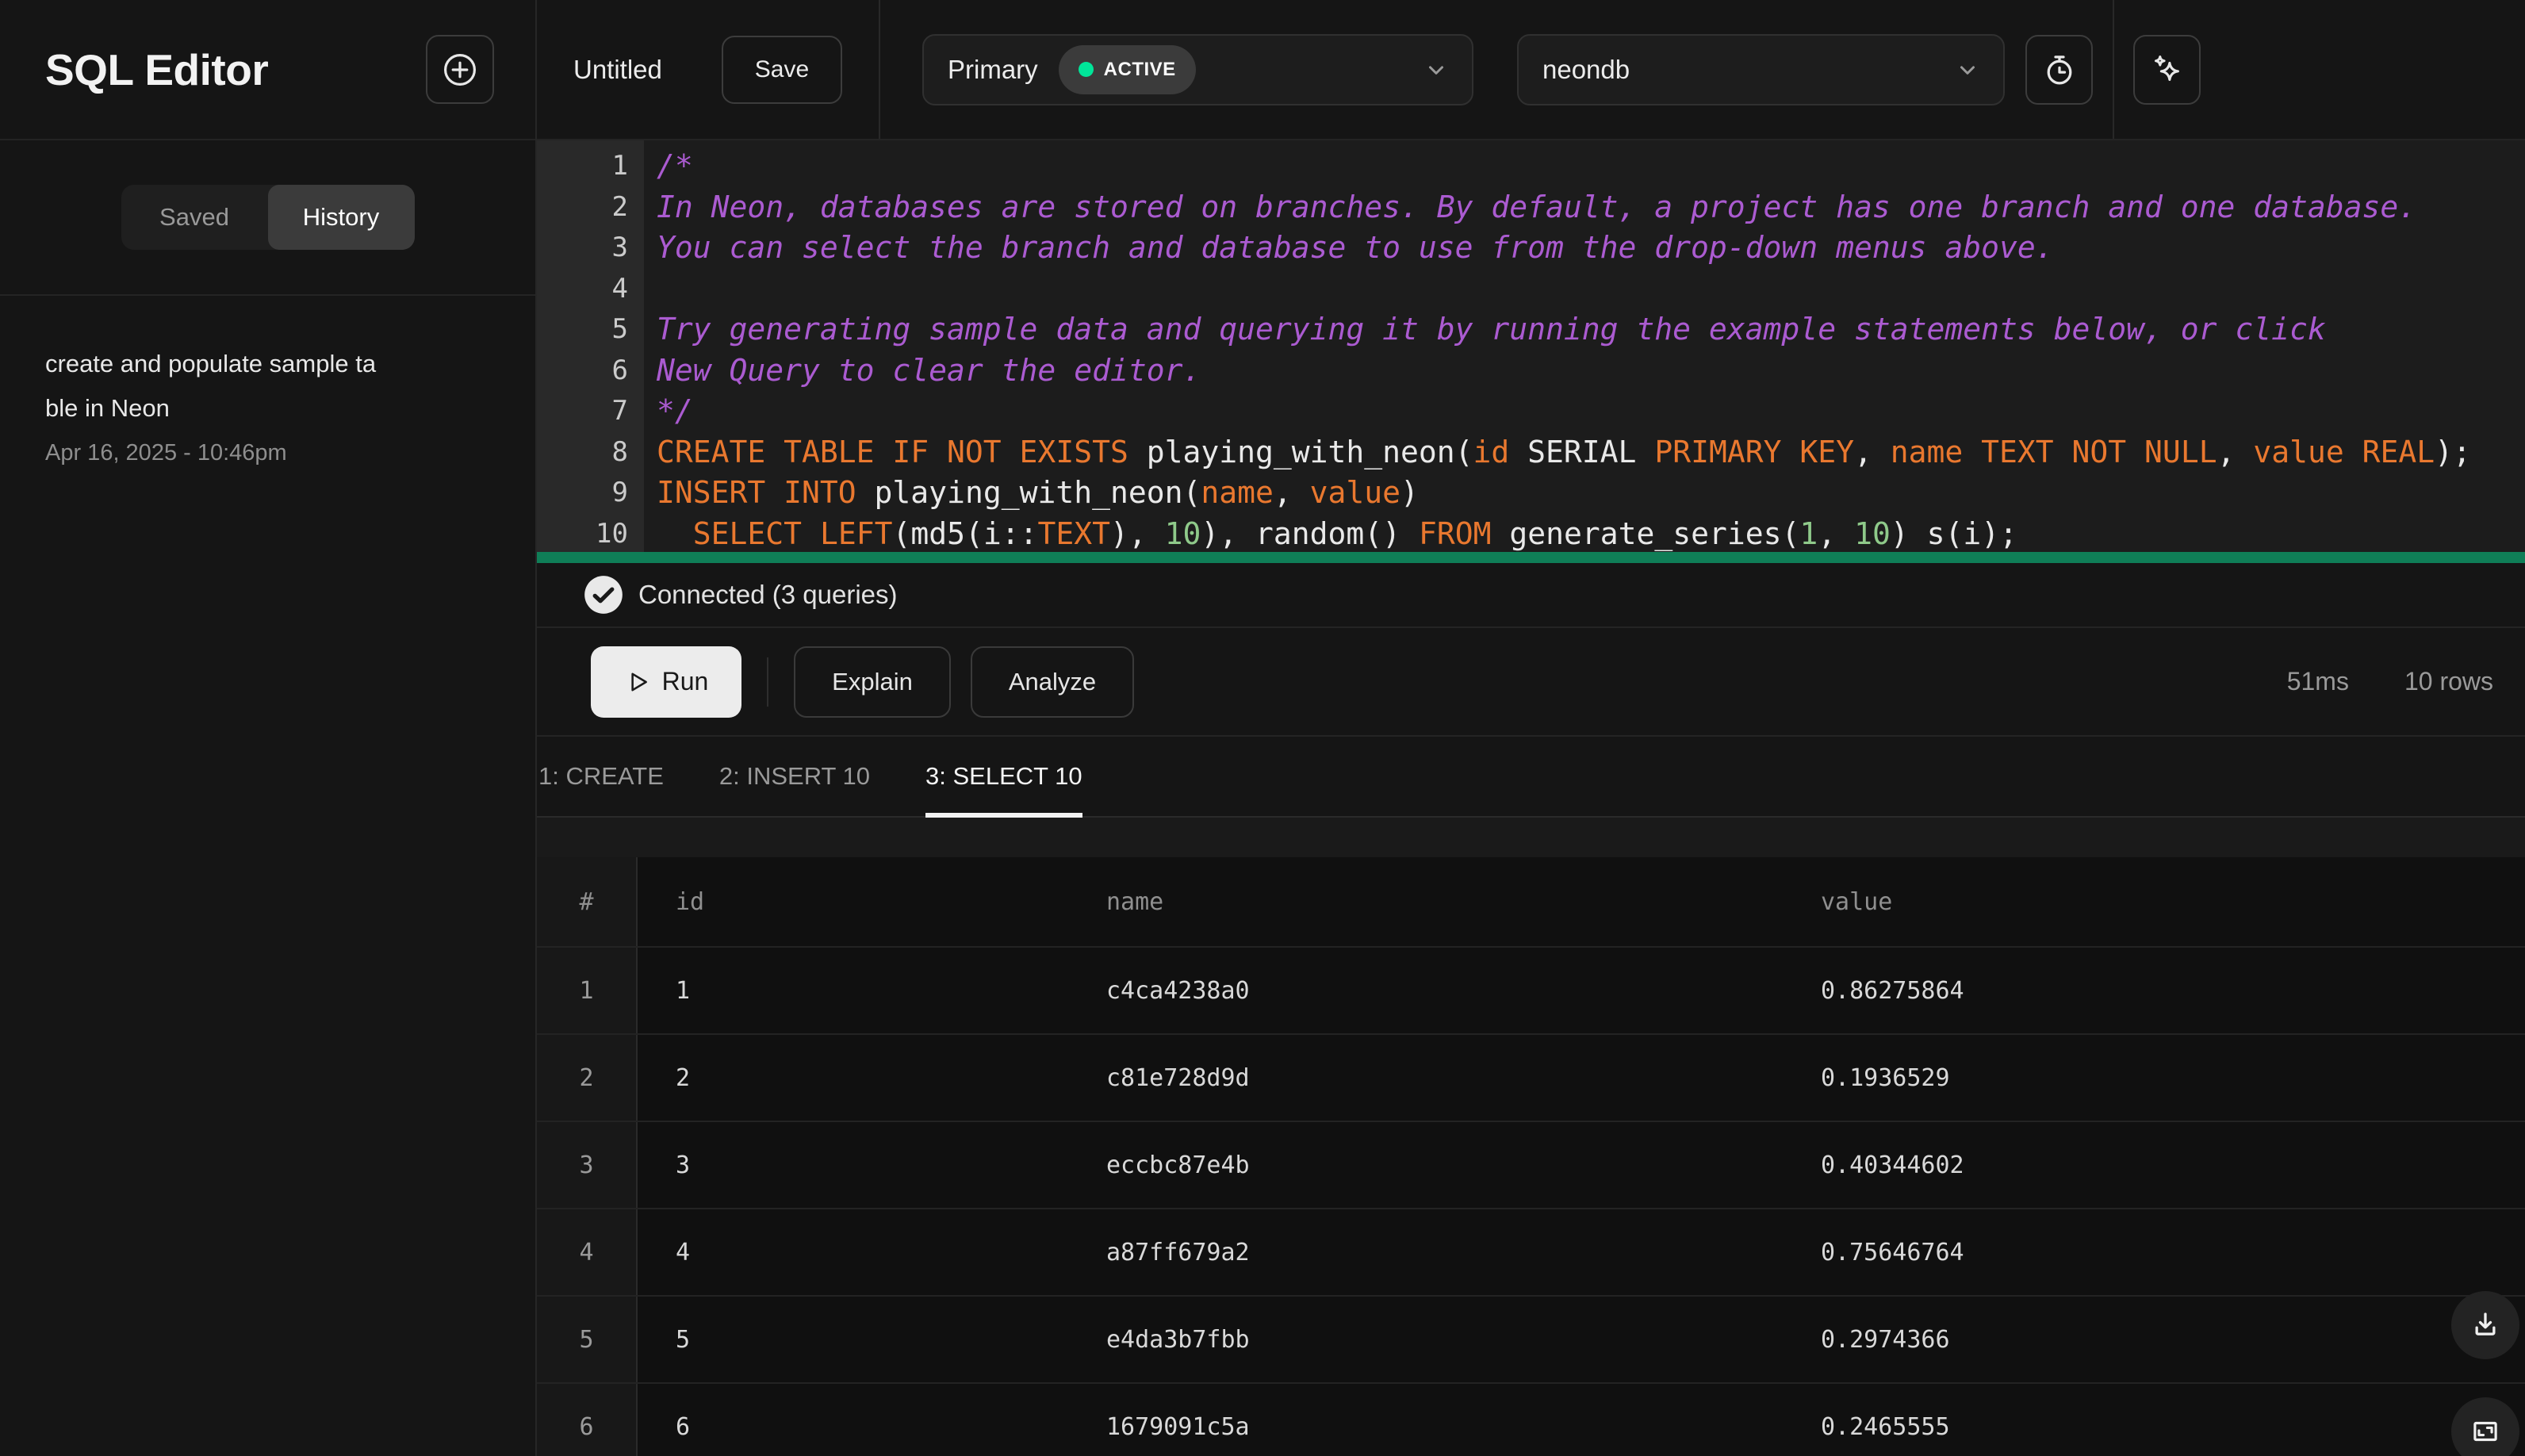  Describe the element at coordinates (619, 288) in the screenshot. I see `line-number: 4` at that location.